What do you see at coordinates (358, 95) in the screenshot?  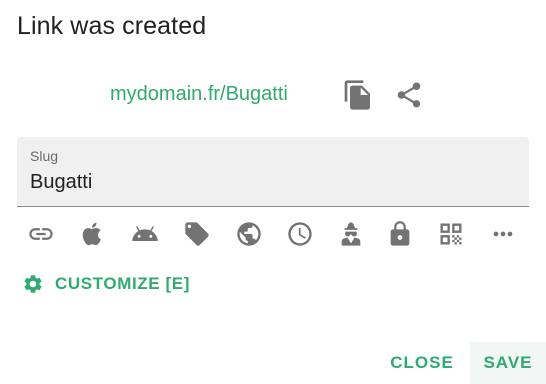 I see `copy-icon` at bounding box center [358, 95].